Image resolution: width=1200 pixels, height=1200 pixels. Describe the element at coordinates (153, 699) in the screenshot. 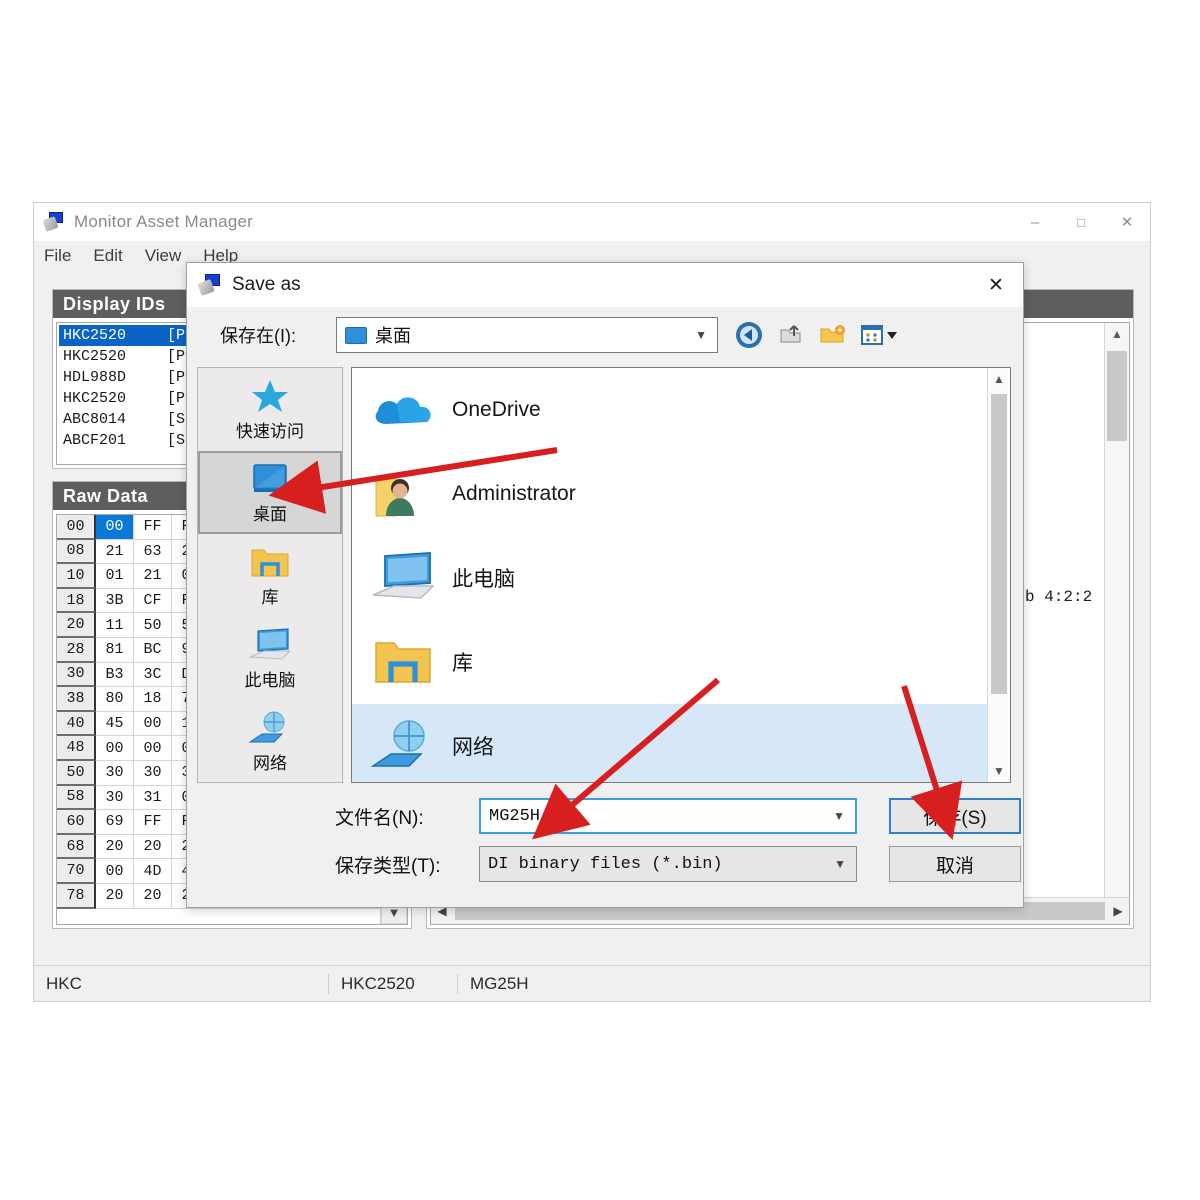

I see `hex-cell: 18` at that location.